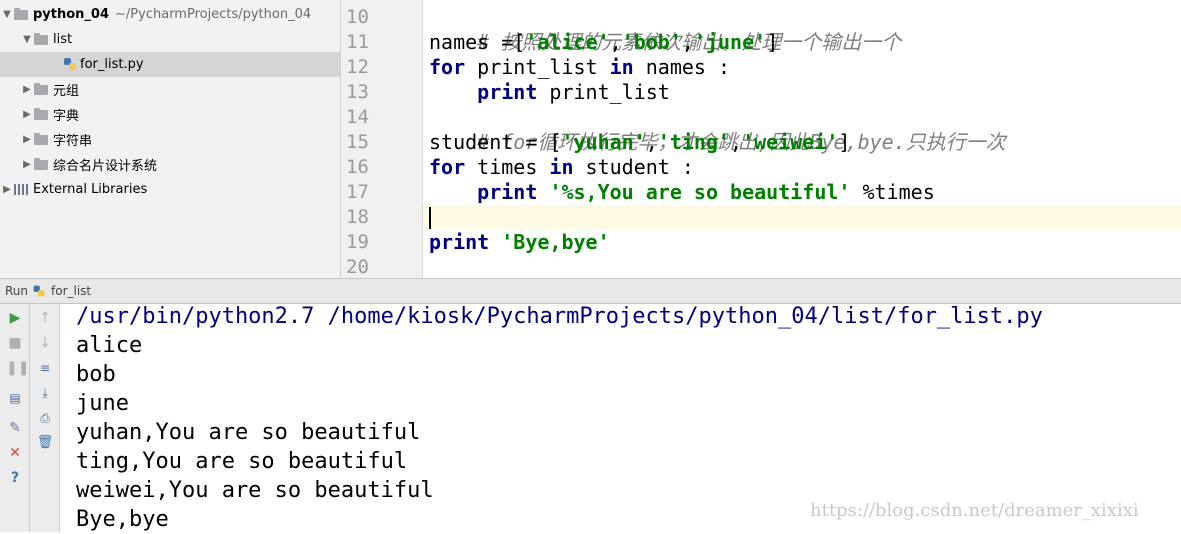  I want to click on code-text: %times, so click(892, 192).